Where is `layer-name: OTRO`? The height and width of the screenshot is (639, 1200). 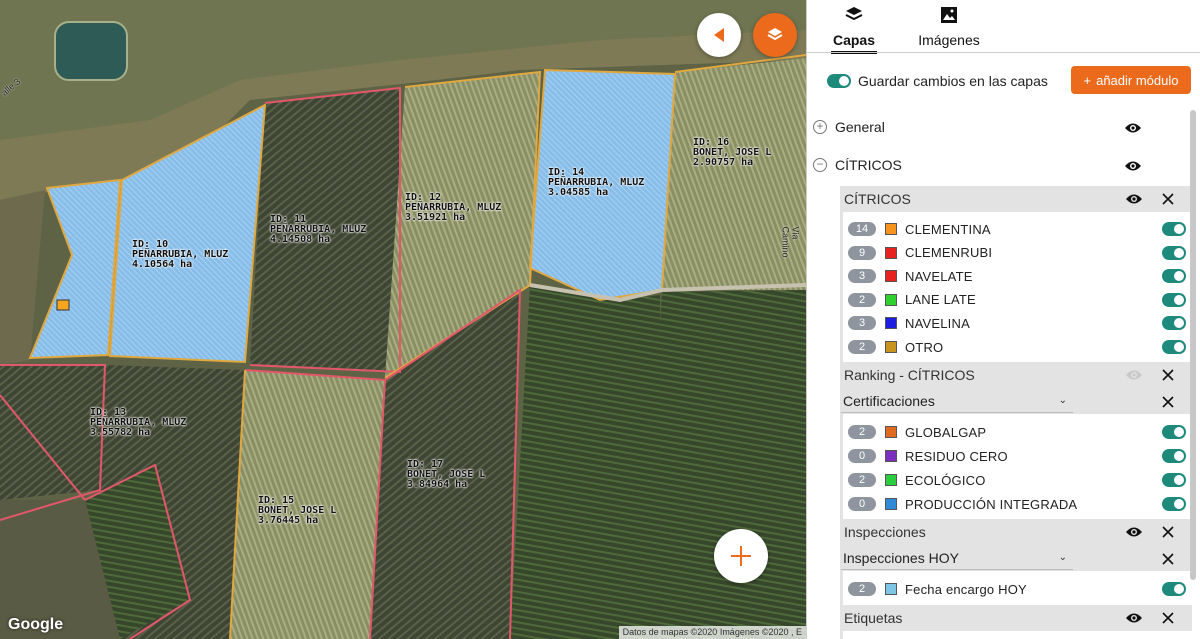 layer-name: OTRO is located at coordinates (924, 347).